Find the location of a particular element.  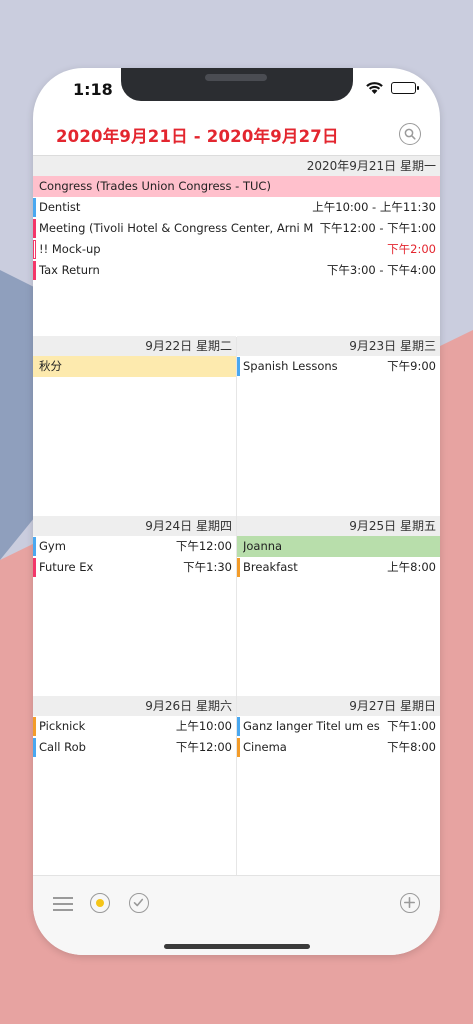

event-row: Congress (Trades Union Congress - TUC) is located at coordinates (236, 186).